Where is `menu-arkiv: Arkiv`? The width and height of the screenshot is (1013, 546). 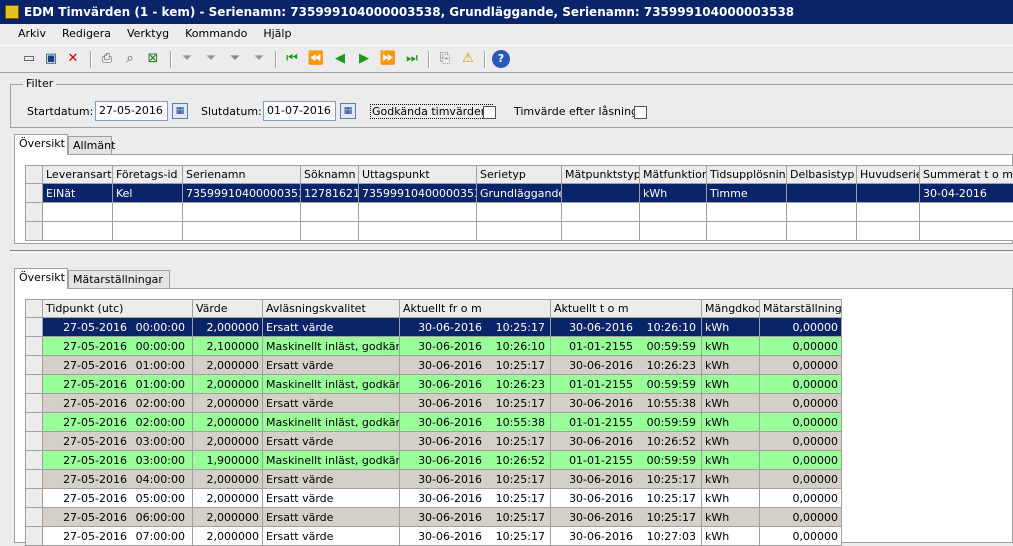 menu-arkiv: Arkiv is located at coordinates (27, 34).